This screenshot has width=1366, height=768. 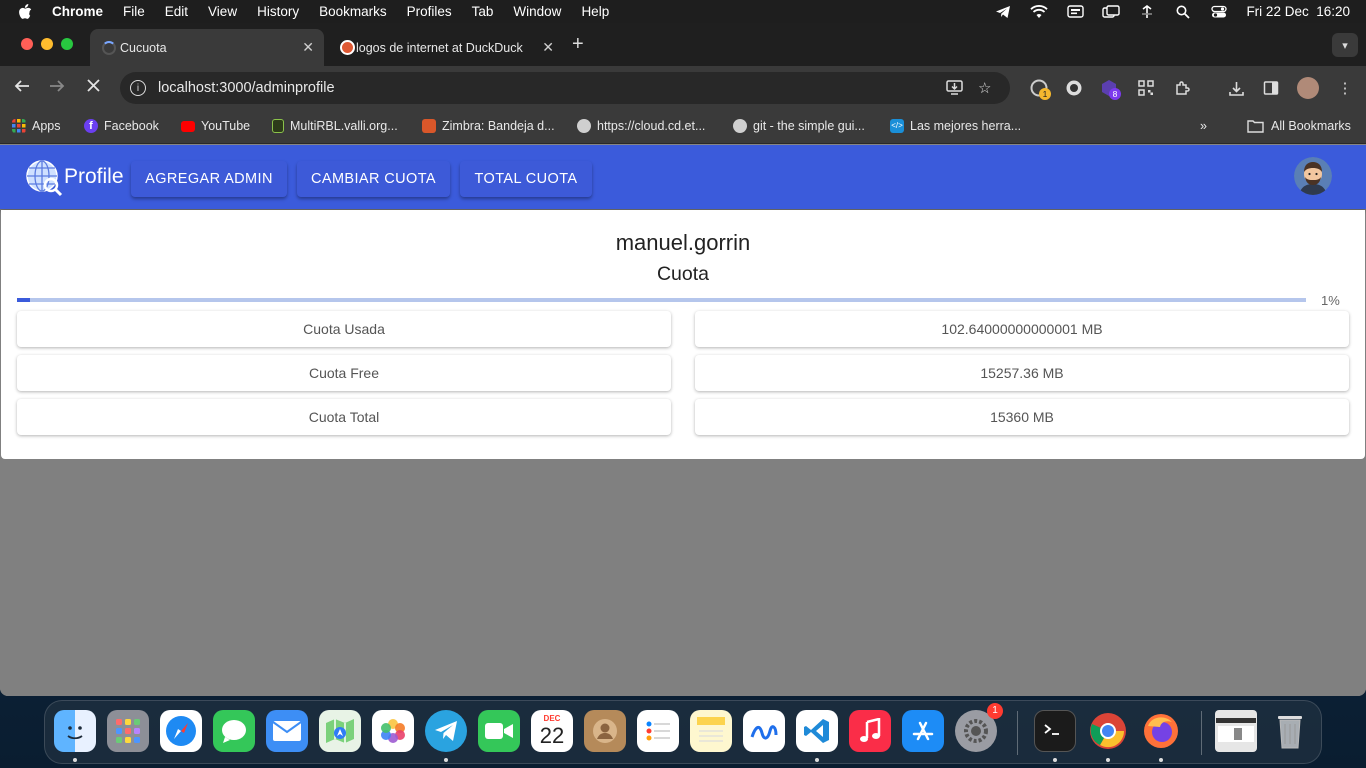 What do you see at coordinates (176, 11) in the screenshot?
I see `menu-edit: Edit` at bounding box center [176, 11].